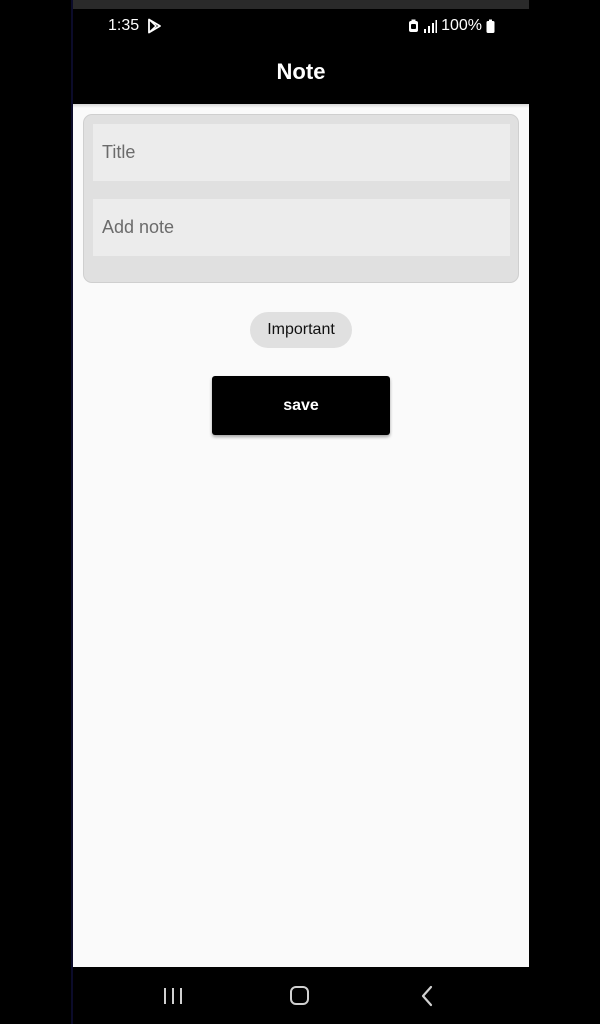  What do you see at coordinates (301, 198) in the screenshot?
I see `note-form-card` at bounding box center [301, 198].